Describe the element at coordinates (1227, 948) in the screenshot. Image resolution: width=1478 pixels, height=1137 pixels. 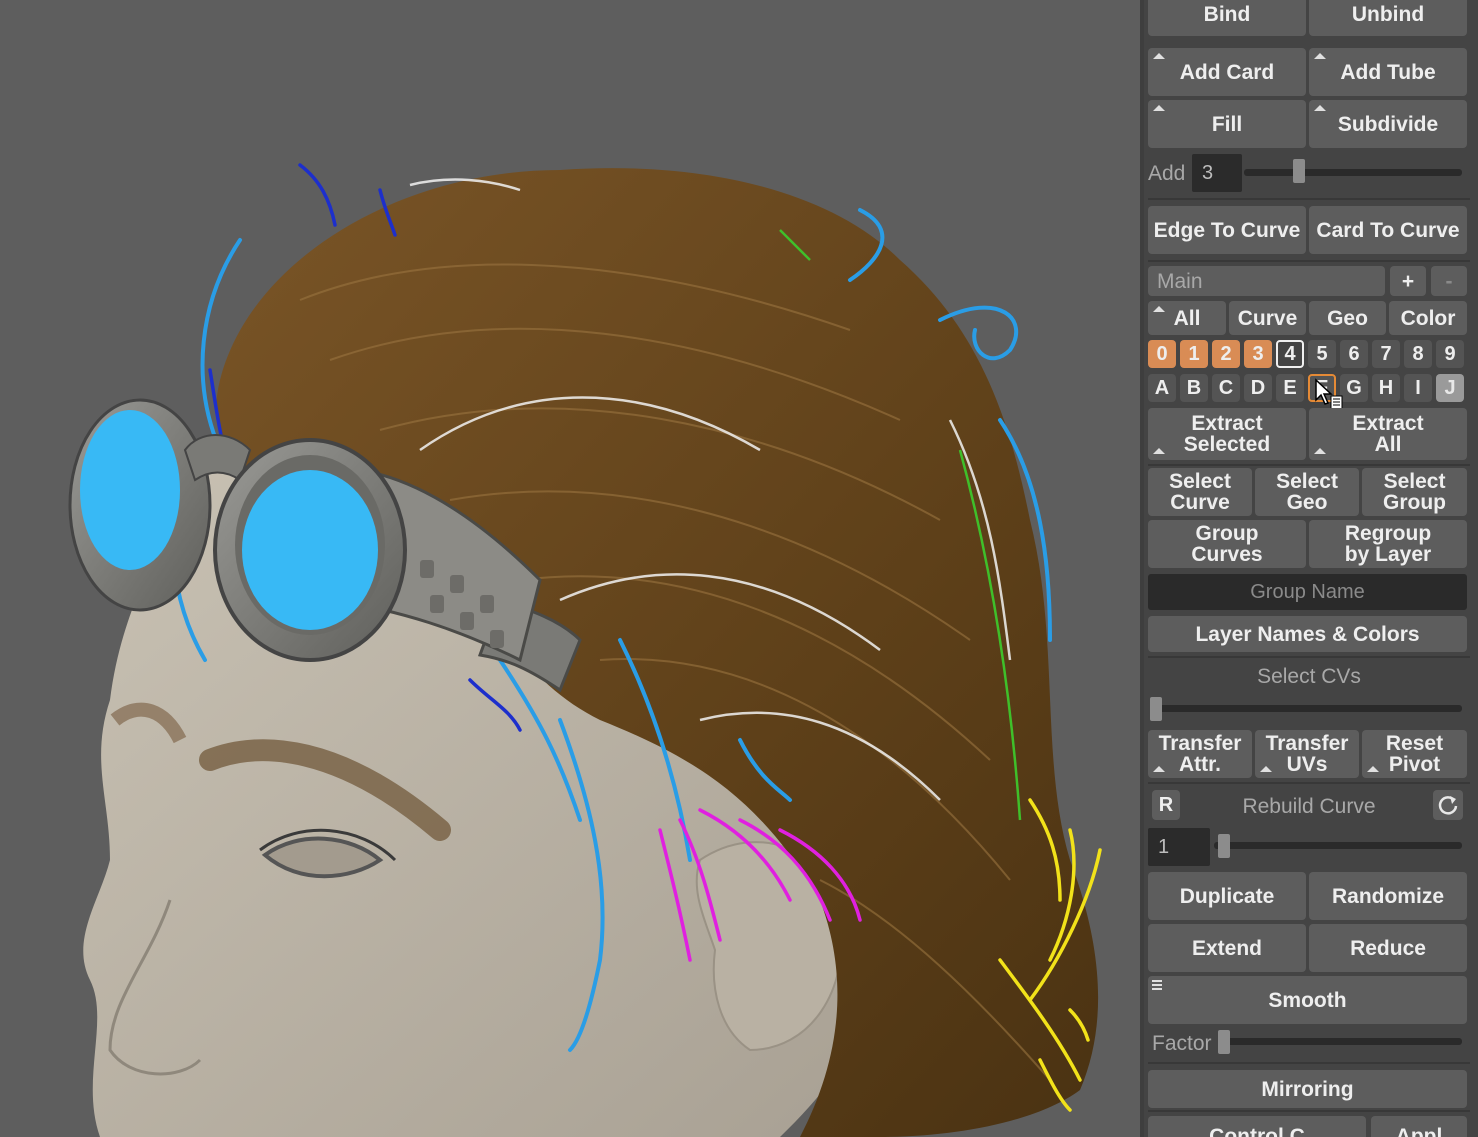
I see `extend-button: Extend` at that location.